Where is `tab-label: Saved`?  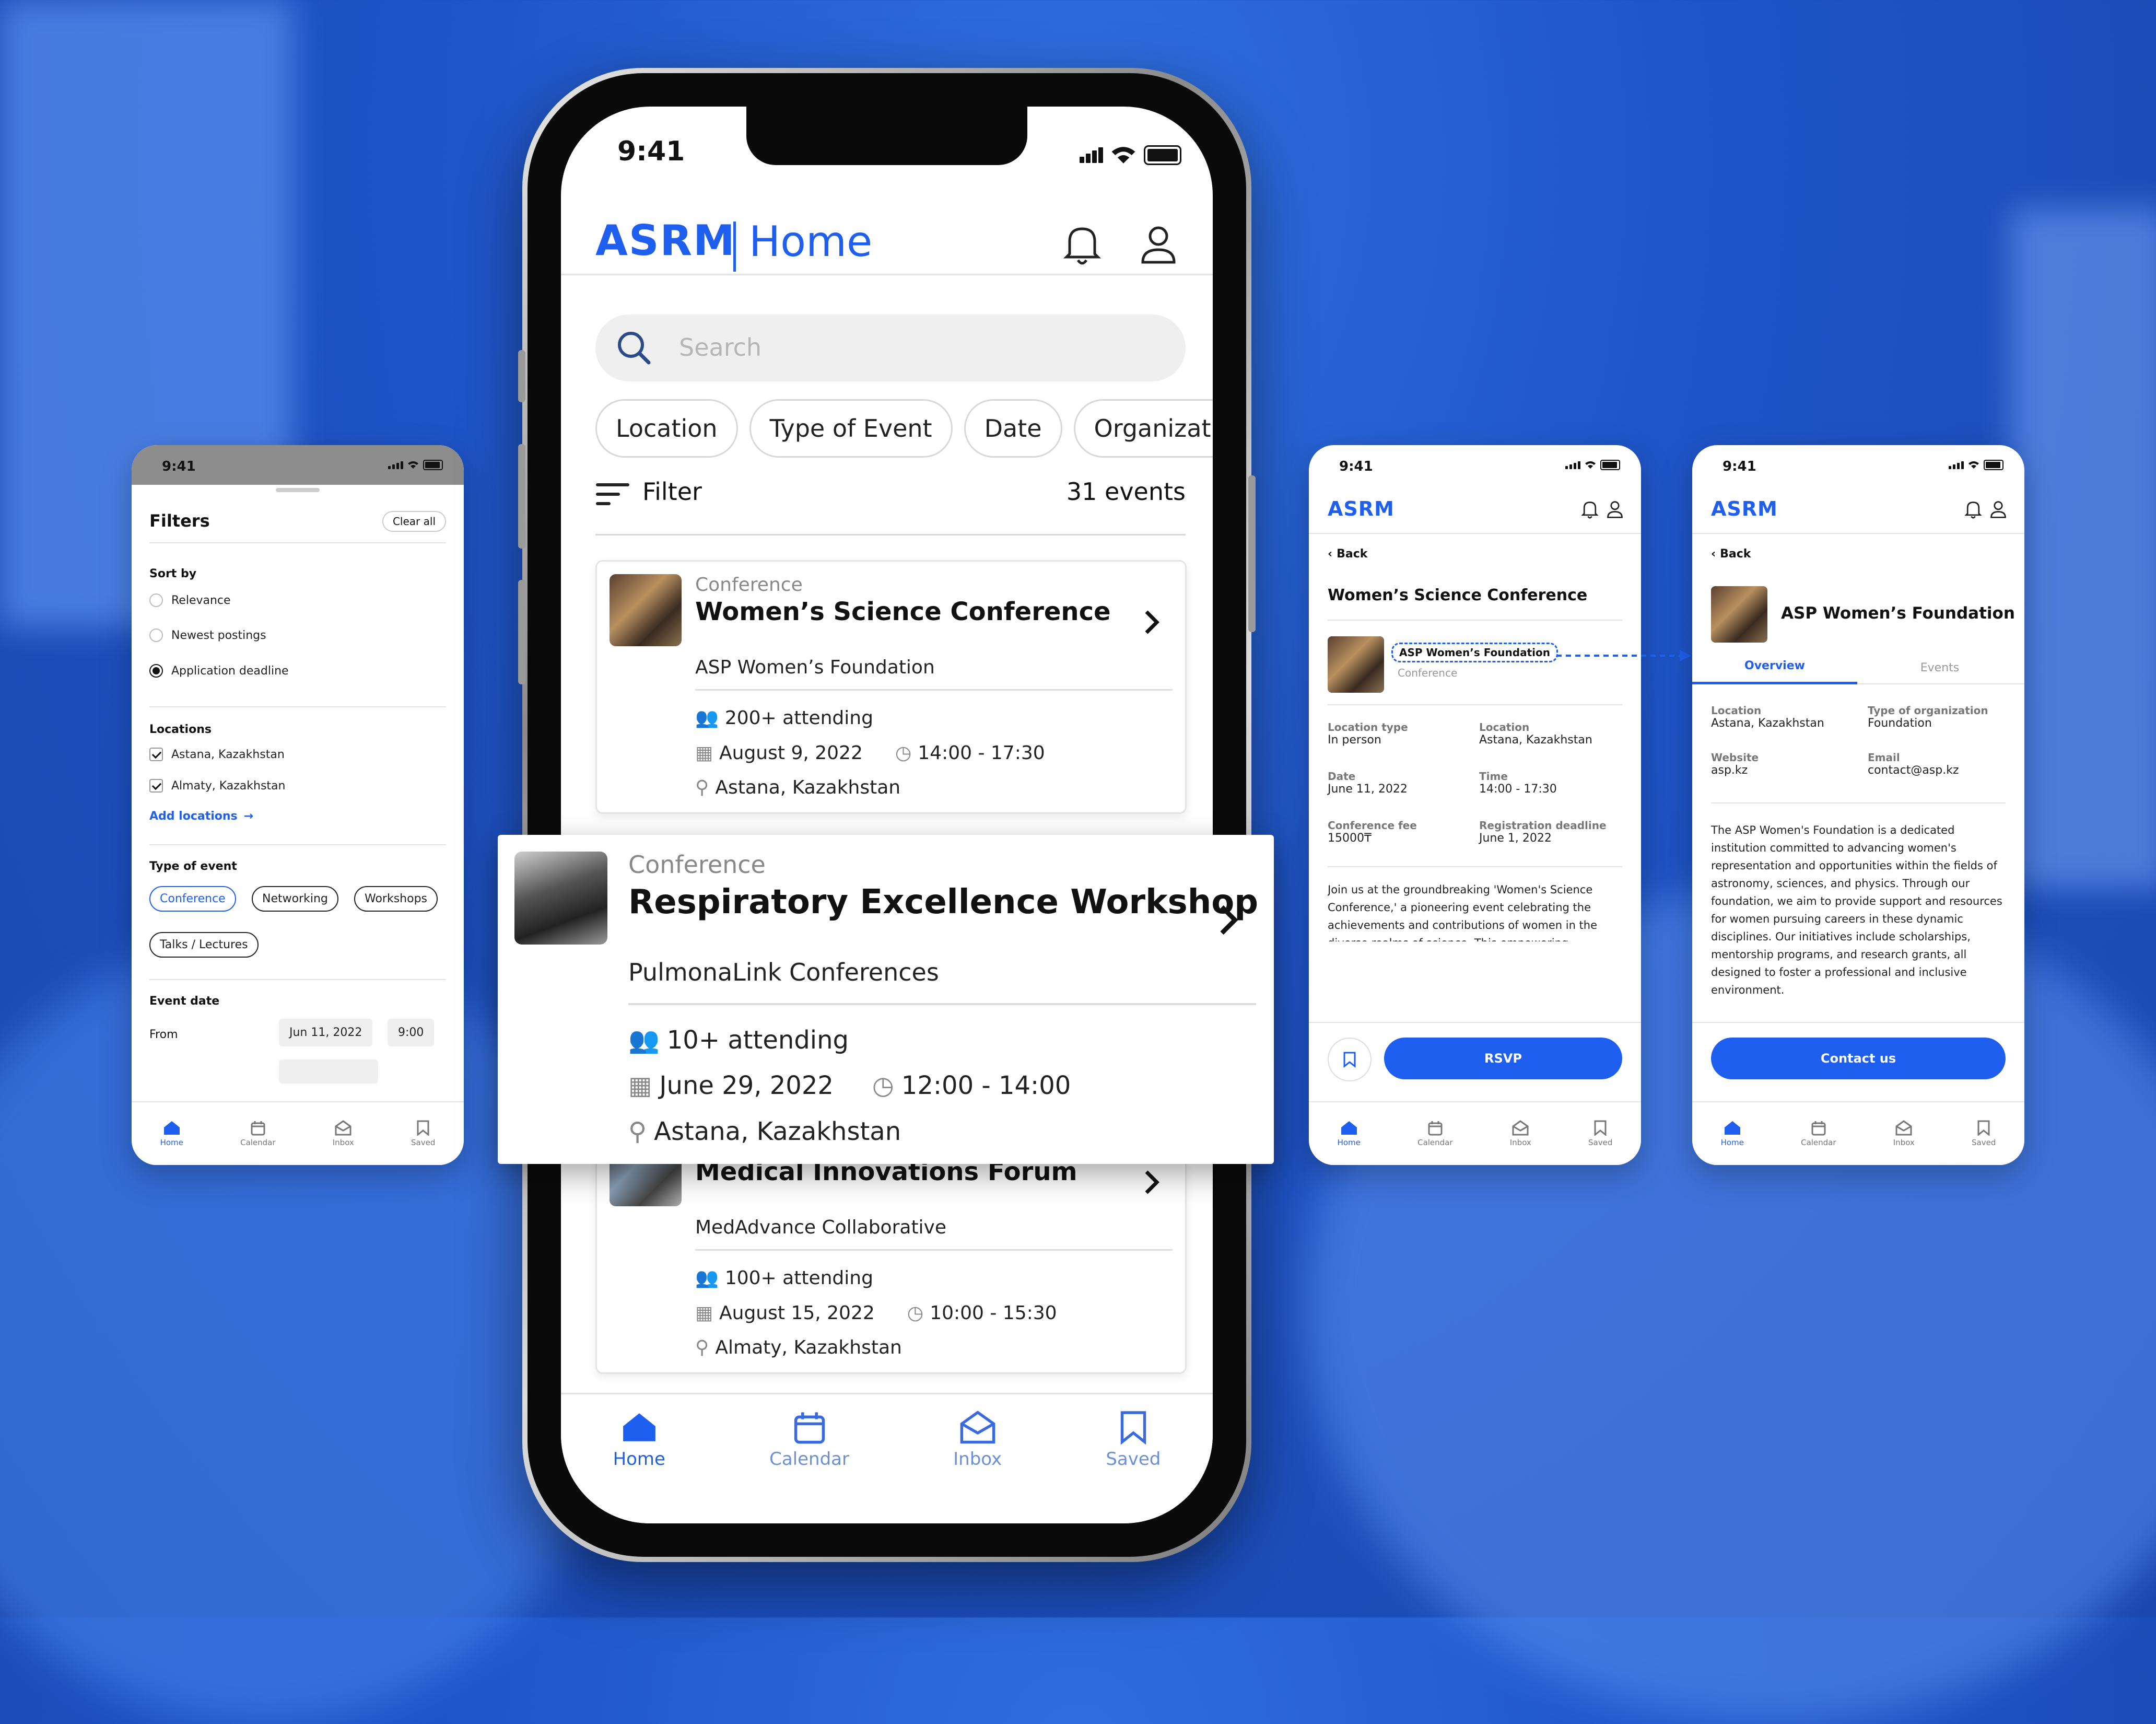 tab-label: Saved is located at coordinates (424, 1142).